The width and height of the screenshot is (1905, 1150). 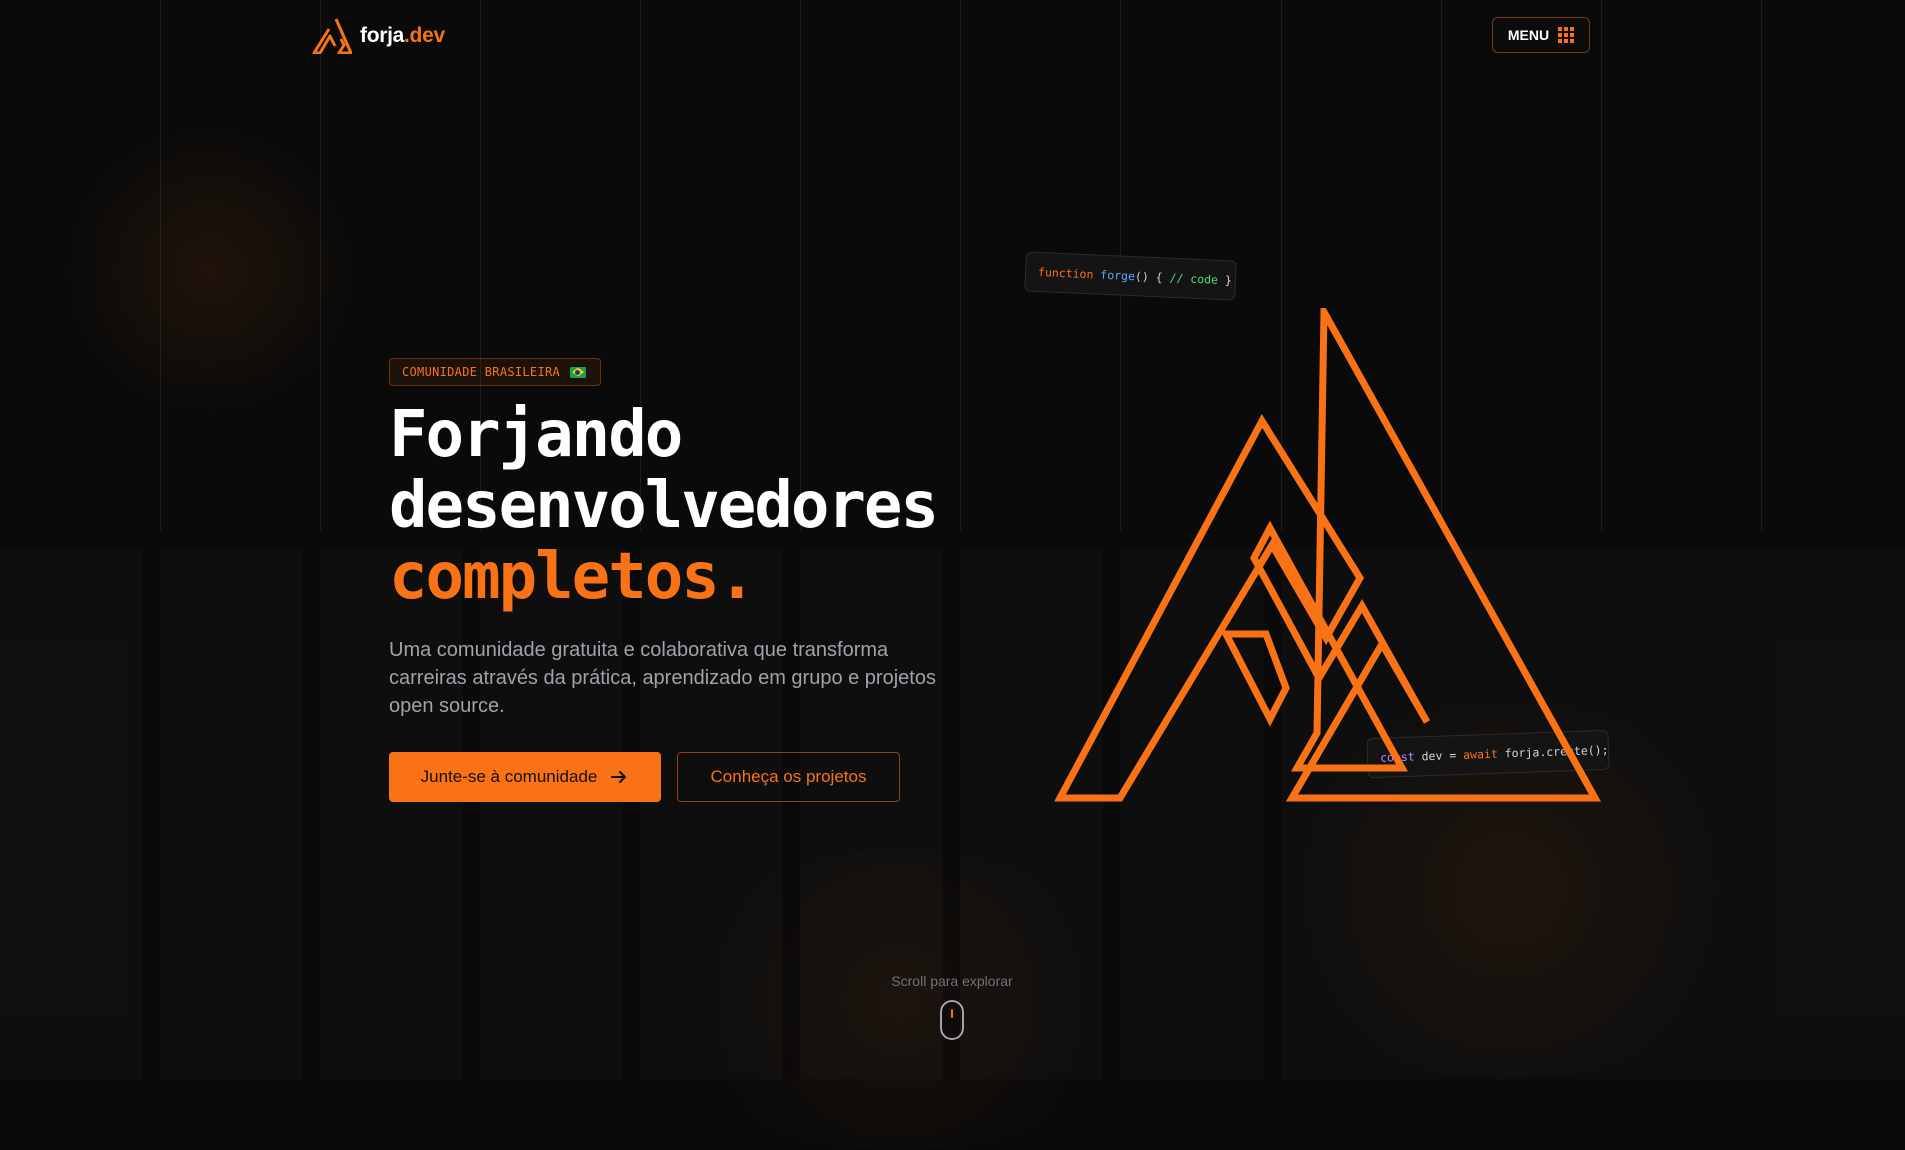 What do you see at coordinates (1194, 278) in the screenshot?
I see `code-comment: // code` at bounding box center [1194, 278].